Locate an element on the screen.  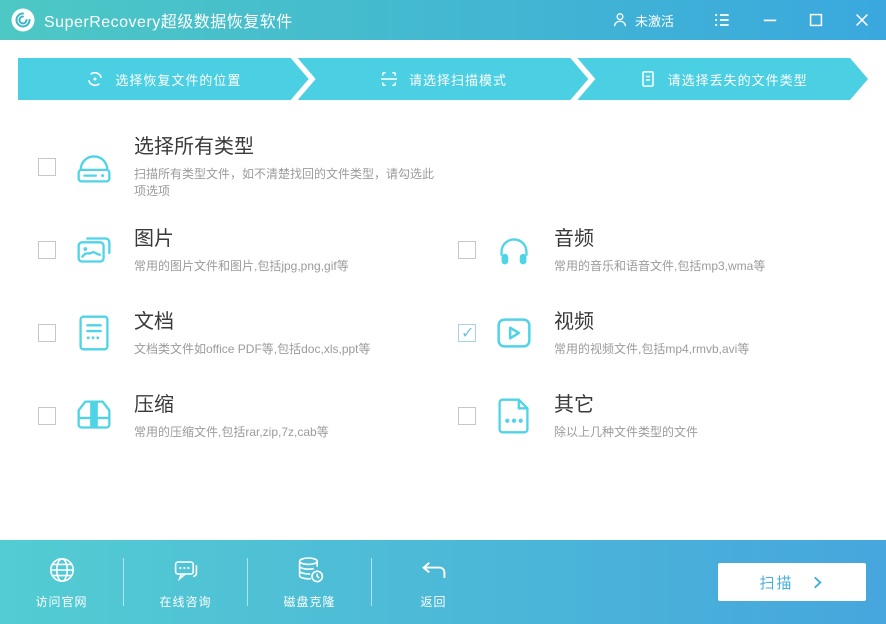
step-file-types: 请选择丢失的文件类型 is located at coordinates (722, 79).